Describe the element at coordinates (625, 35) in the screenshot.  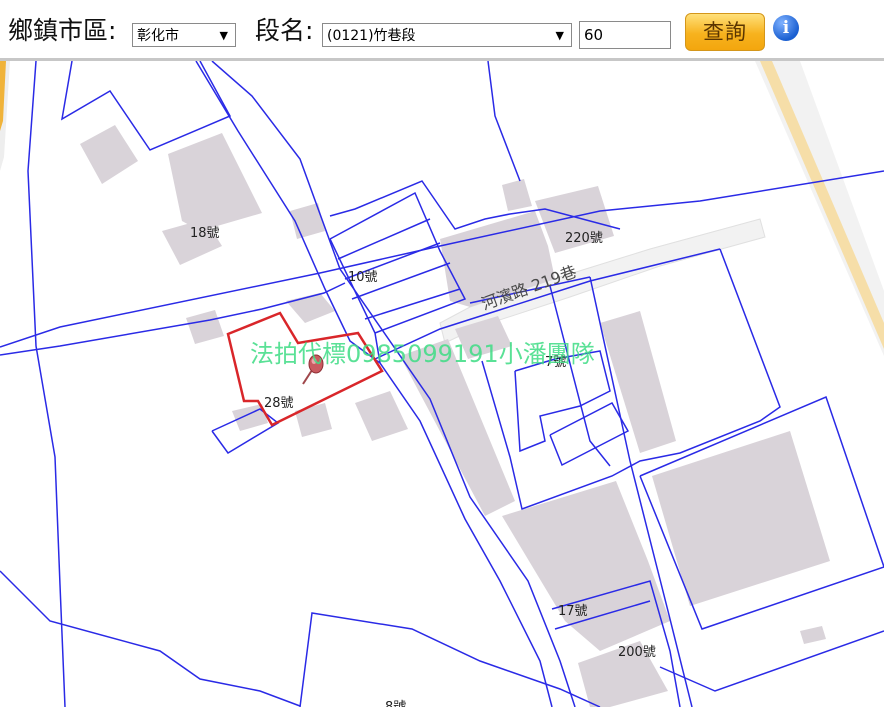
I see `parcel-number-input` at that location.